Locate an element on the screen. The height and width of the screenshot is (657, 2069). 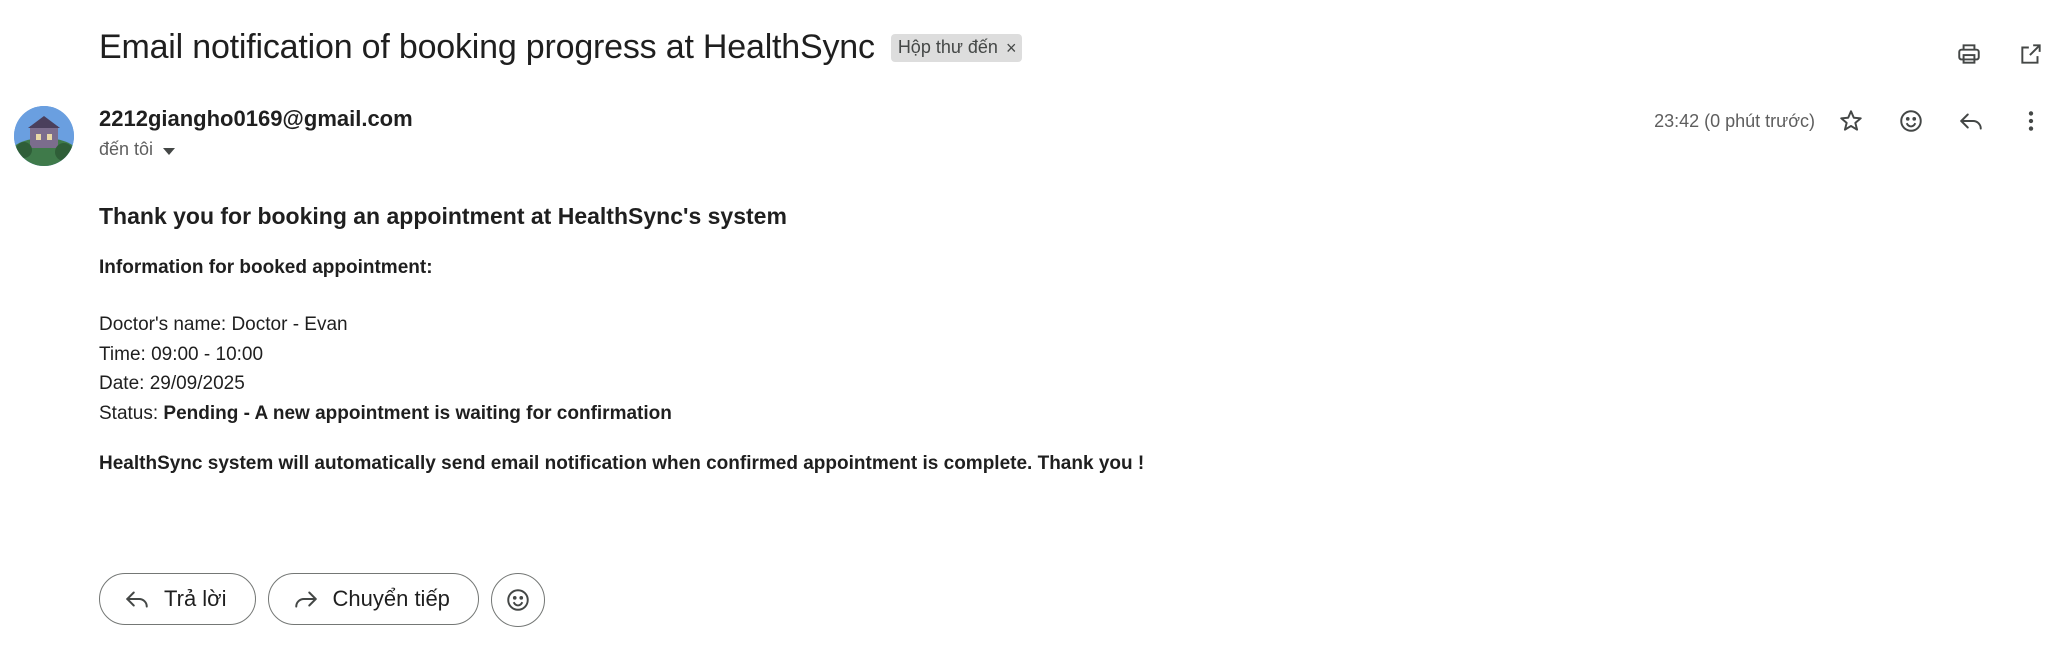
forward-button: Chuyển tiếp is located at coordinates (373, 599).